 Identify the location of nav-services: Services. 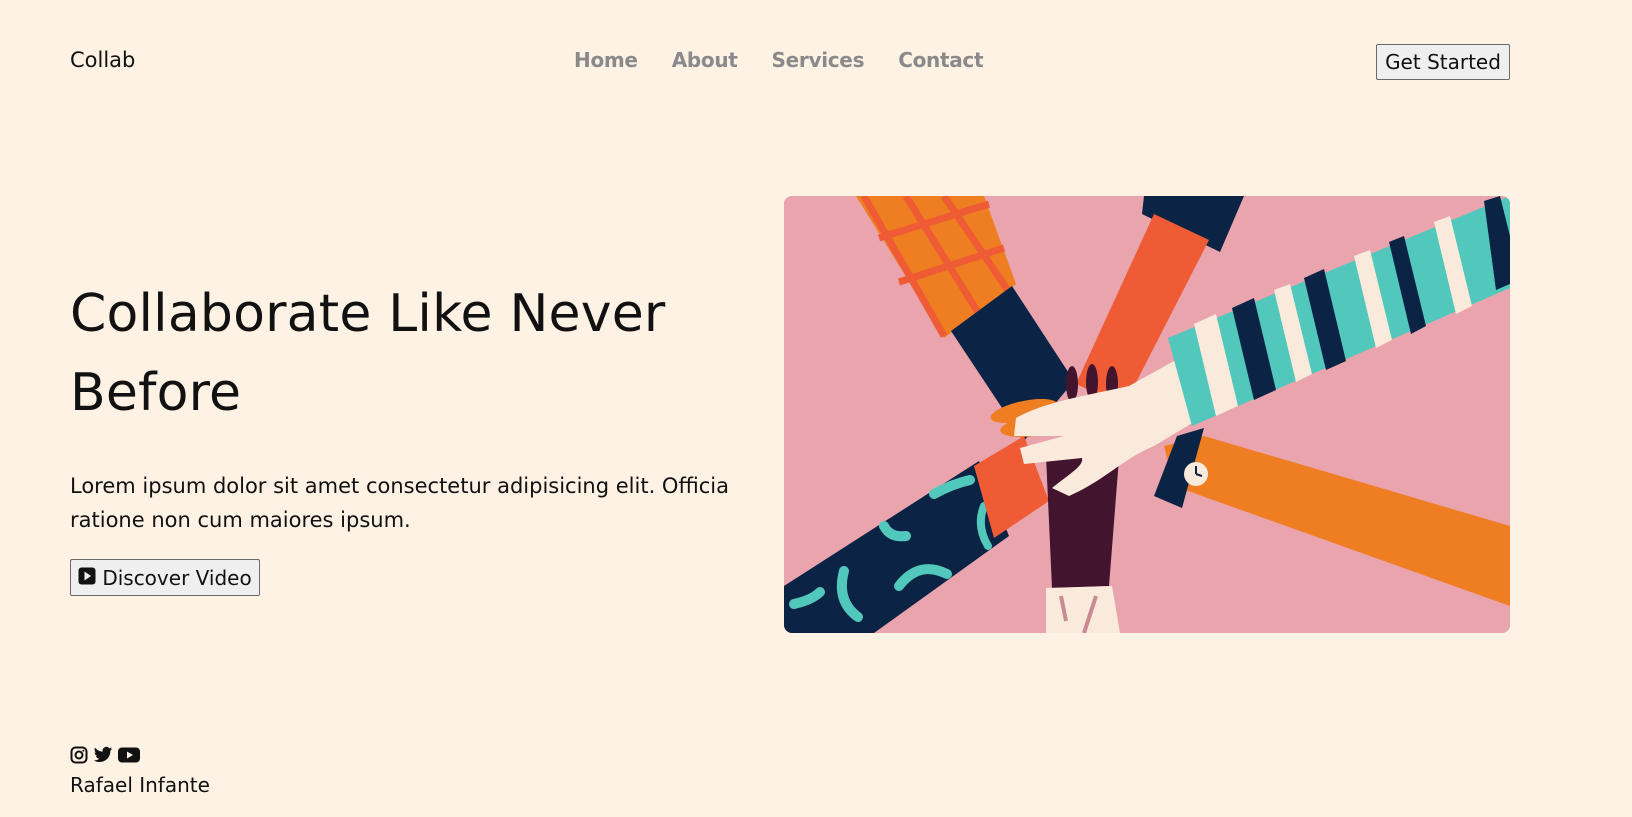
(818, 60).